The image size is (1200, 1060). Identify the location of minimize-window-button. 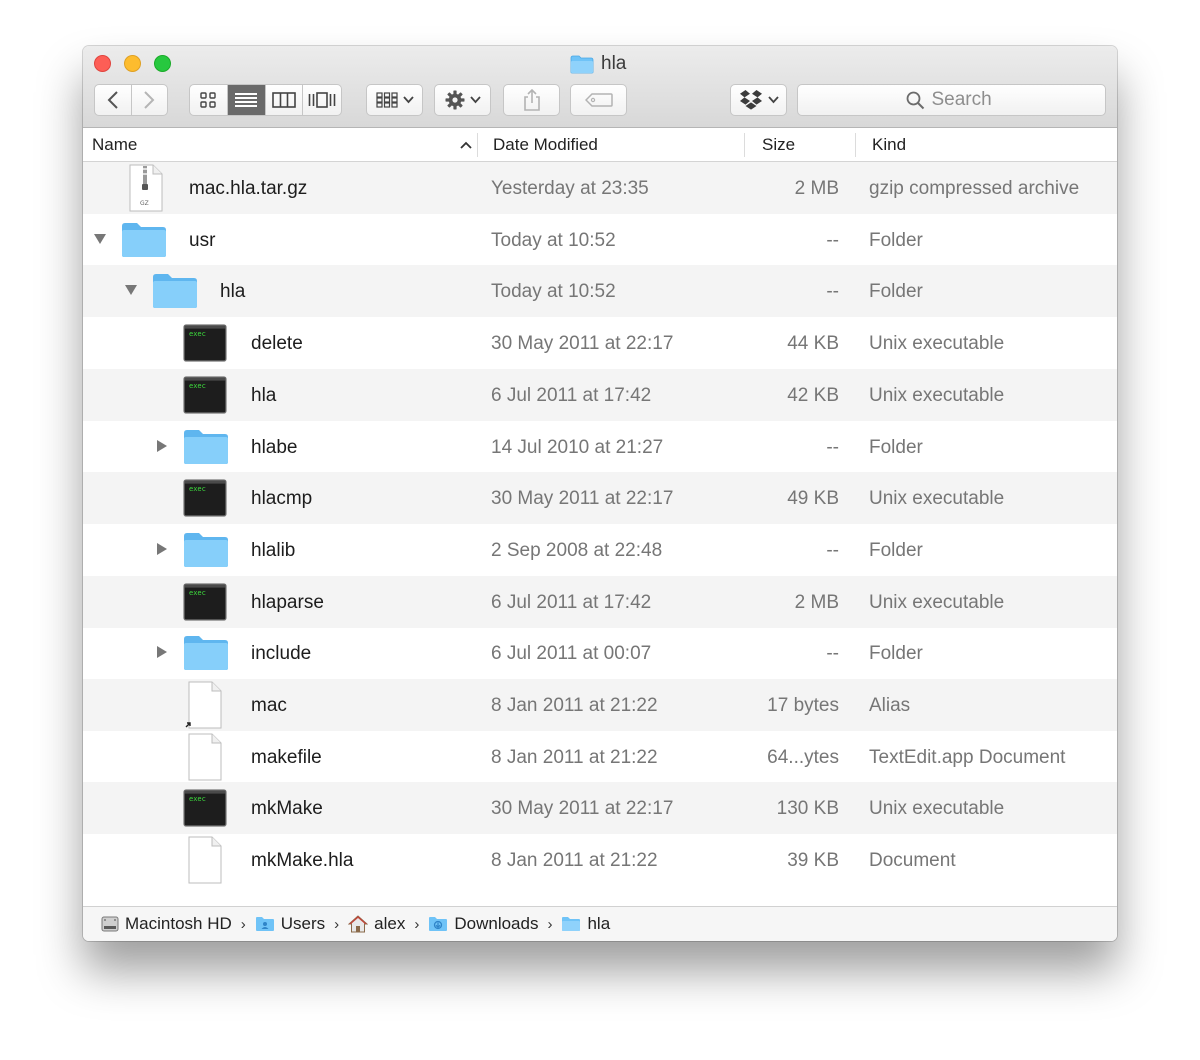
(132, 63).